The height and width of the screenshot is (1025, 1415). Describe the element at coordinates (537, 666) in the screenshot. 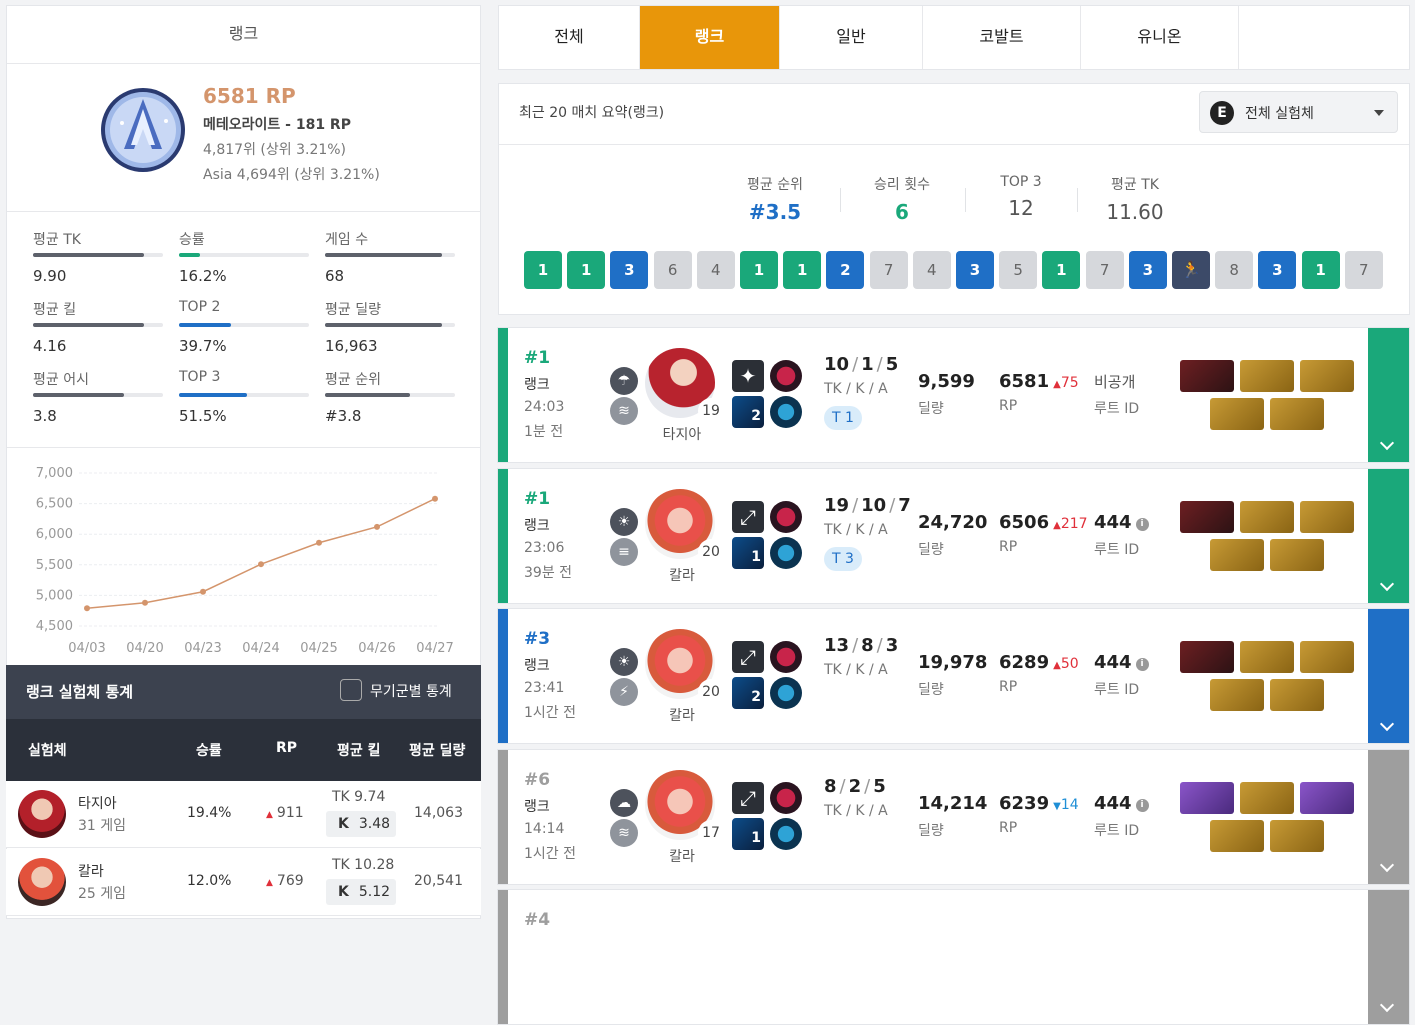

I see `match-mode: 랭크` at that location.